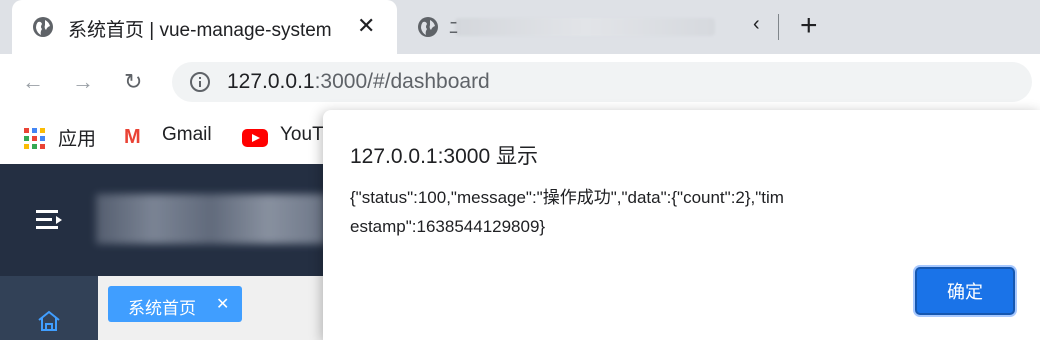  Describe the element at coordinates (49, 321) in the screenshot. I see `home-icon` at that location.